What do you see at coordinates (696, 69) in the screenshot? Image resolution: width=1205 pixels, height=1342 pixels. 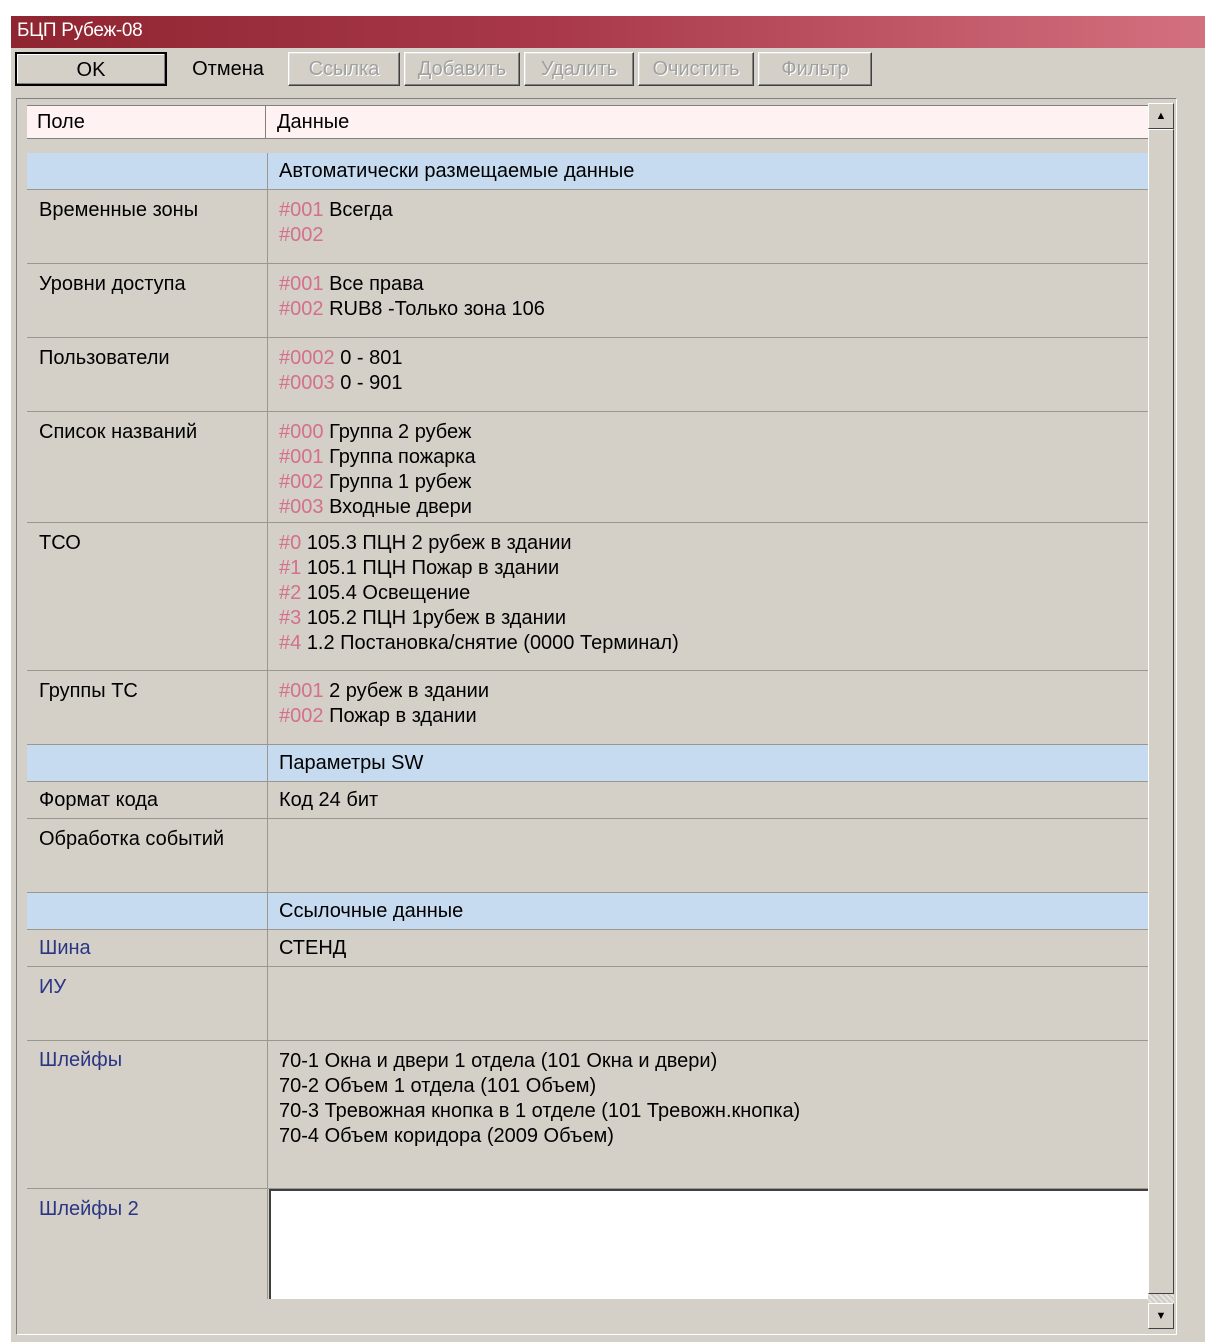 I see `clear-button: Очистить` at bounding box center [696, 69].